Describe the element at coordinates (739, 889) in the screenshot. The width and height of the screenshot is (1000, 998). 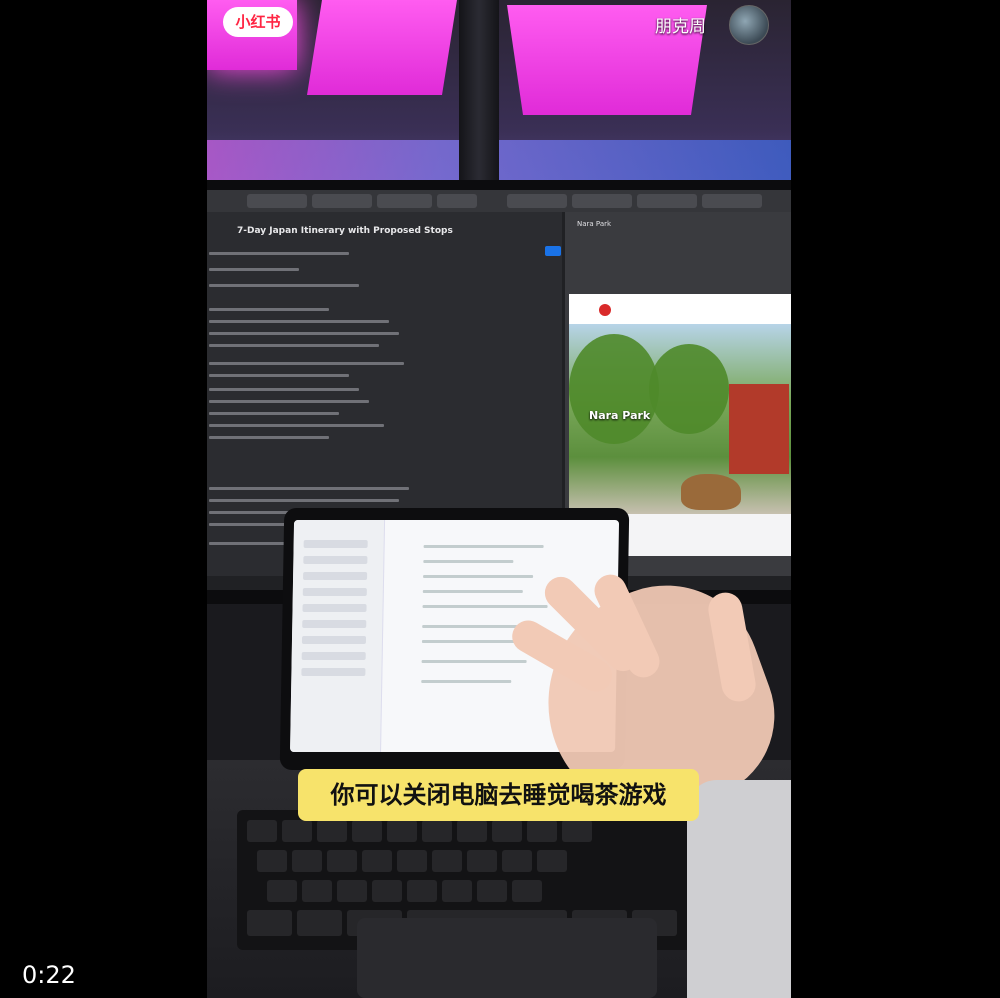
I see `sleeve` at that location.